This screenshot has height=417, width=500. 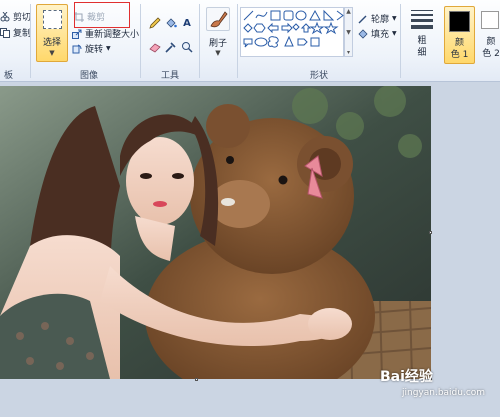 What do you see at coordinates (102, 15) in the screenshot?
I see `crop-highlight-box` at bounding box center [102, 15].